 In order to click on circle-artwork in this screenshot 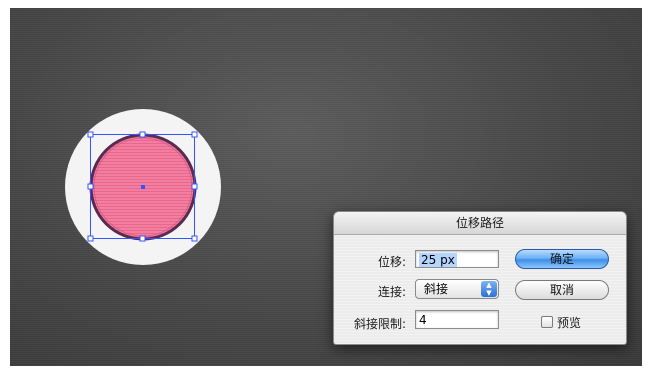, I will do `click(143, 187)`.